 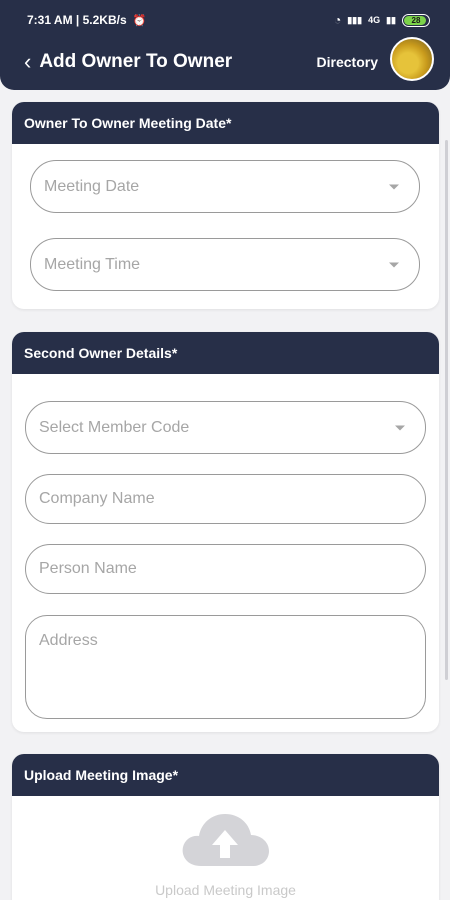 What do you see at coordinates (225, 123) in the screenshot?
I see `card-heading: Owner To Owner Meeting Date*` at bounding box center [225, 123].